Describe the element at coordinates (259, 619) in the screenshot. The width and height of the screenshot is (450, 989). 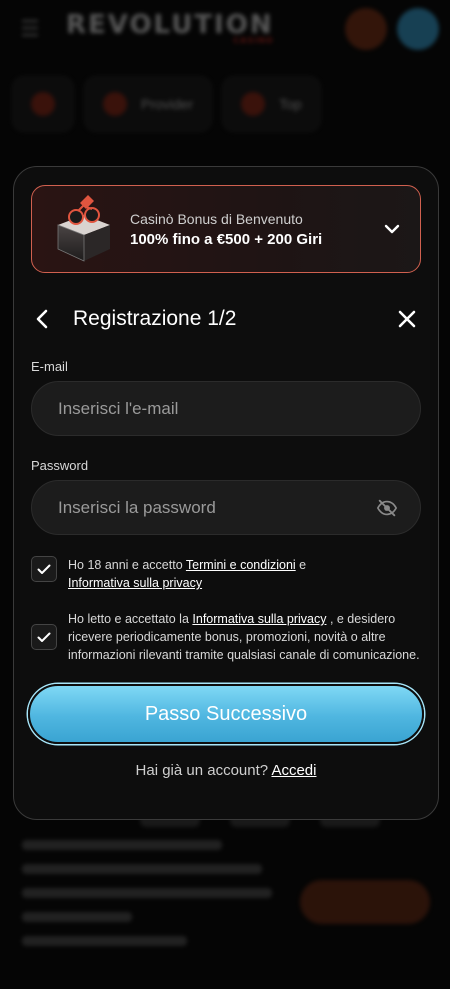
I see `privacy-link-2: Informativa sulla privacy` at that location.